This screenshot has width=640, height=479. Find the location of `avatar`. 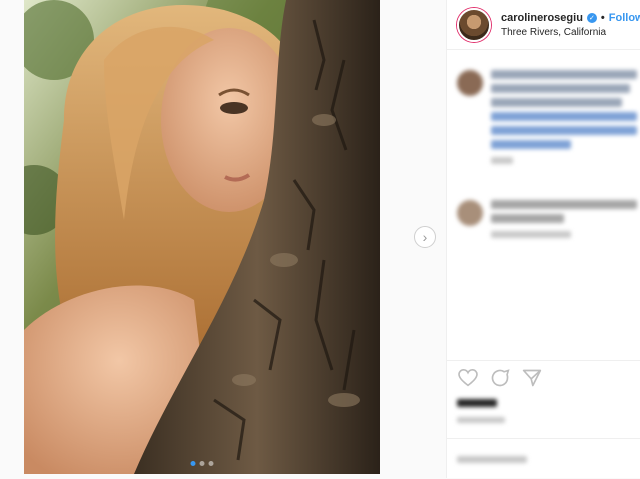

avatar is located at coordinates (474, 24).